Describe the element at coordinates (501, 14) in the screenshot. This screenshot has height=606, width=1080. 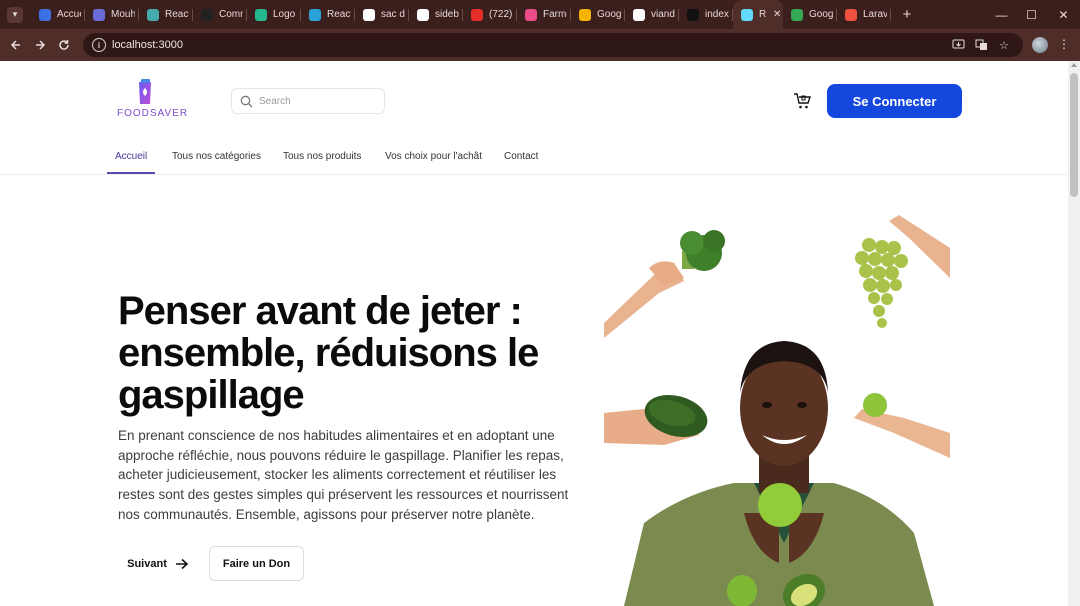
I see `tab-title: (722)` at that location.